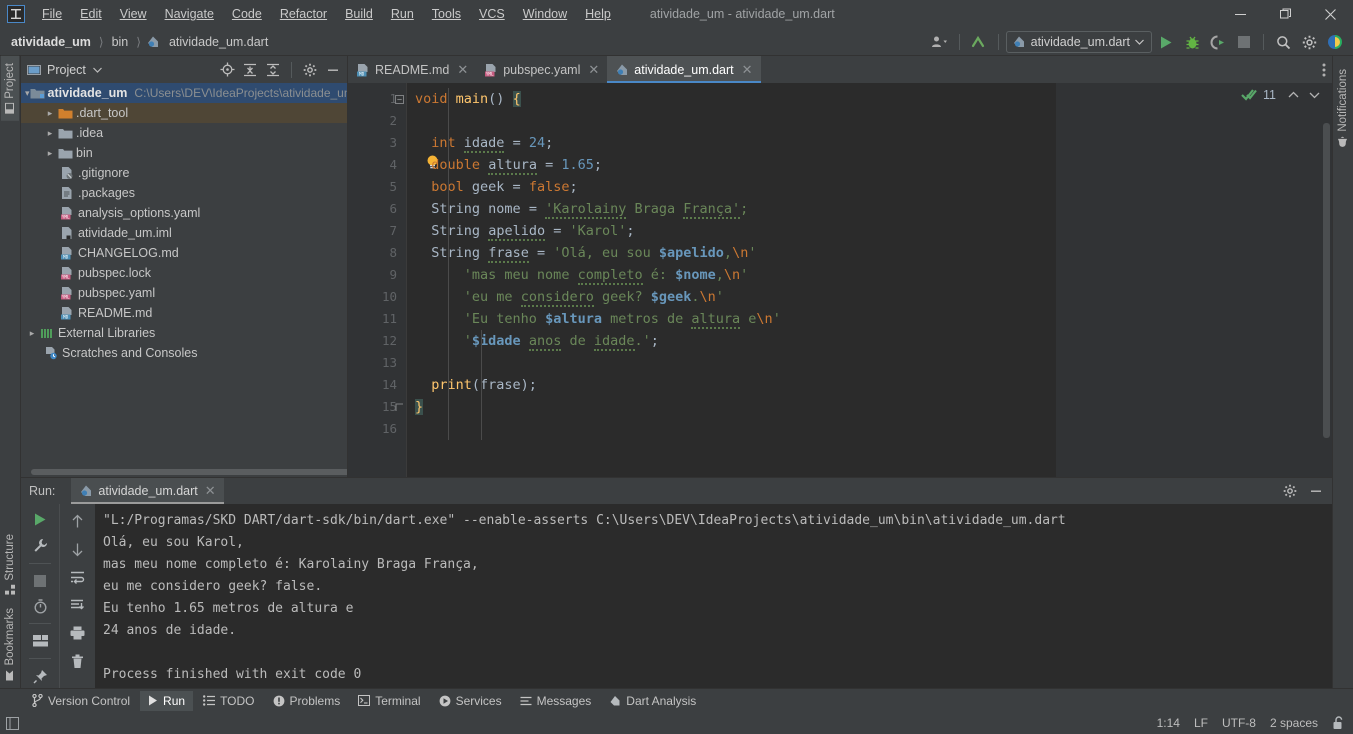  Describe the element at coordinates (184, 353) in the screenshot. I see `tree-node-scratches: Scratches and Consoles` at that location.